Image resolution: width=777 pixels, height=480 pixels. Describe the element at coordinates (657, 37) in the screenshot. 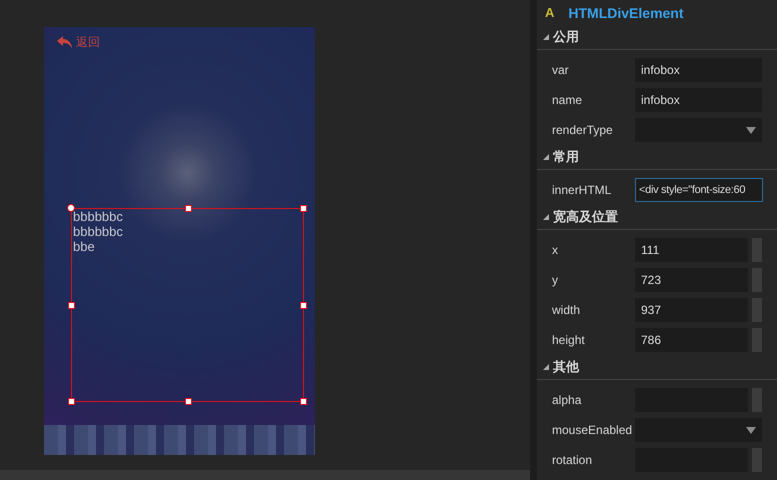

I see `section-header: 公用` at that location.